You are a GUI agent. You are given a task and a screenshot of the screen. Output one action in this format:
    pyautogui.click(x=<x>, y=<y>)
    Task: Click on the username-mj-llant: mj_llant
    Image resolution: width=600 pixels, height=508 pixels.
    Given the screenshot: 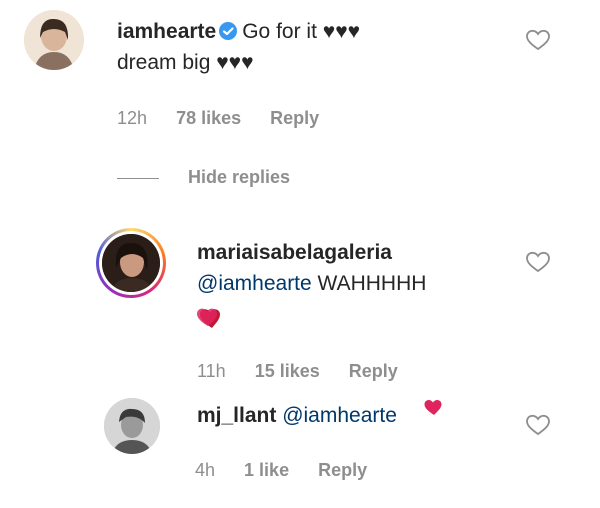 What is the action you would take?
    pyautogui.click(x=236, y=415)
    